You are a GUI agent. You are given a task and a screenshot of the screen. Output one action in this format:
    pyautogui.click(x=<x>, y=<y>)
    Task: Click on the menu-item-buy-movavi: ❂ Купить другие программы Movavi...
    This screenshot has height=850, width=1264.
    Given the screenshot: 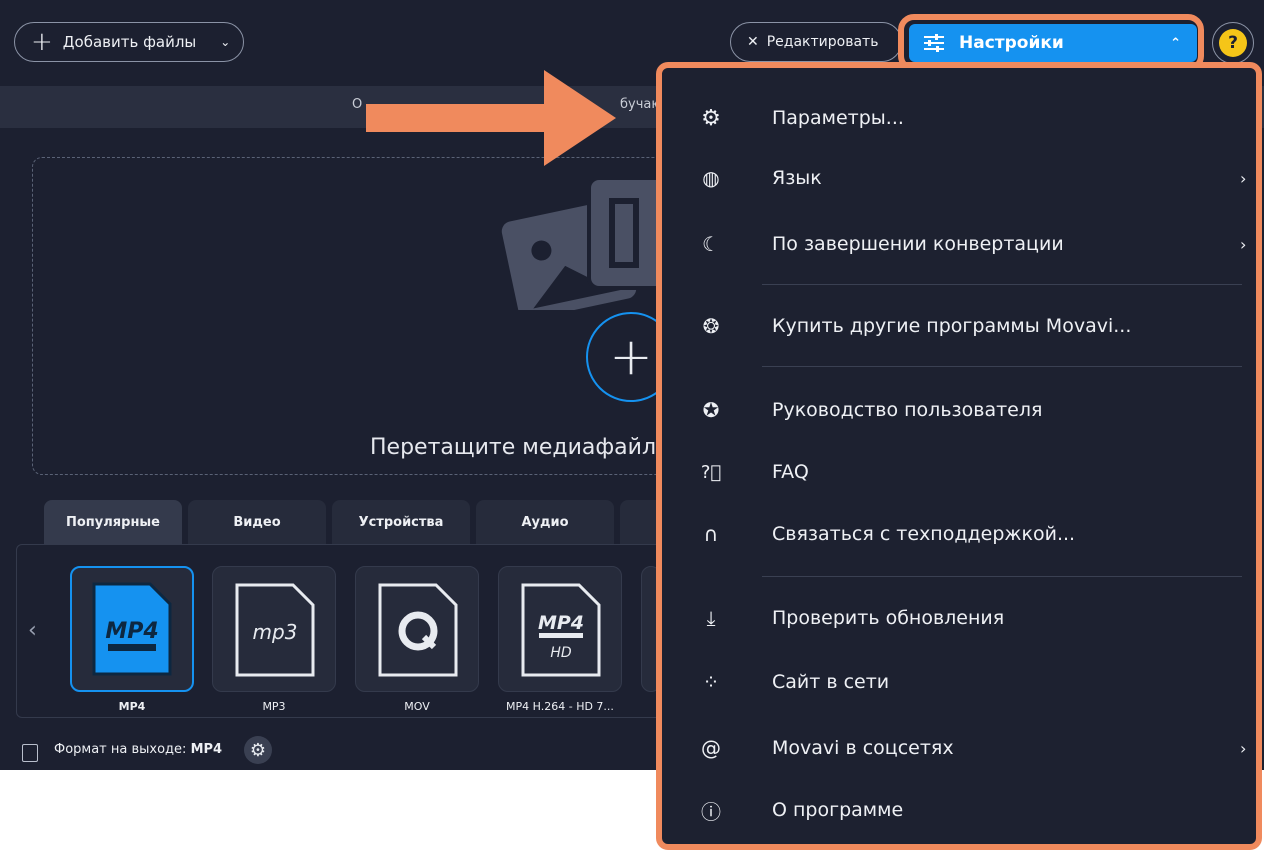 What is the action you would take?
    pyautogui.click(x=959, y=326)
    